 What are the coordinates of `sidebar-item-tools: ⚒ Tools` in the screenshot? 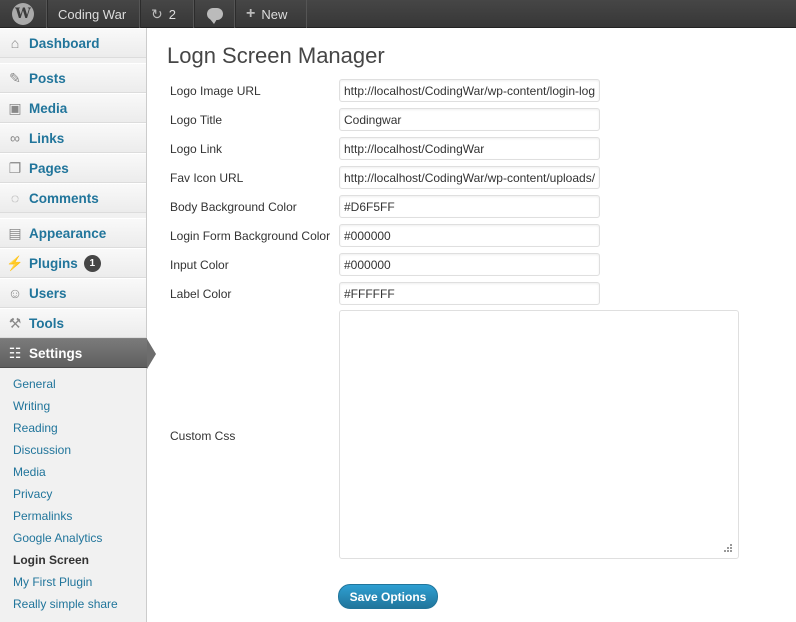 It's located at (73, 323).